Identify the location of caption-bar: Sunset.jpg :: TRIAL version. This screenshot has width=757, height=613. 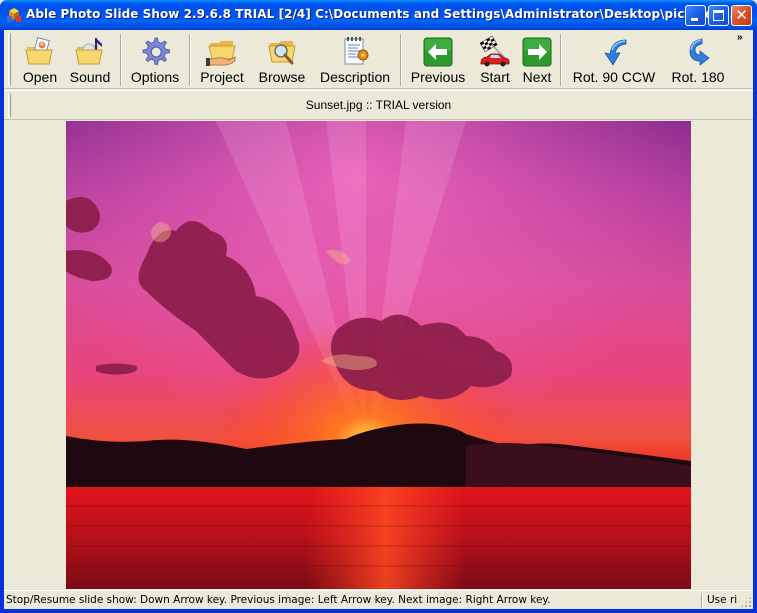
(378, 105).